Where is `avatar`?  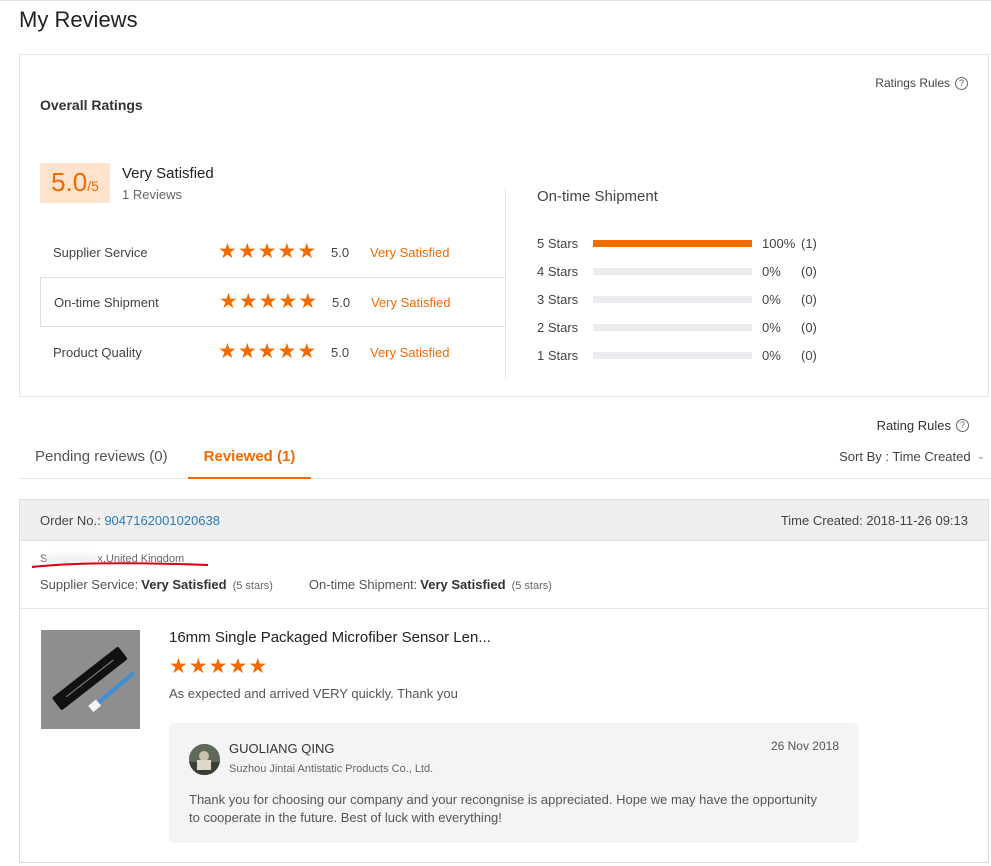
avatar is located at coordinates (204, 759).